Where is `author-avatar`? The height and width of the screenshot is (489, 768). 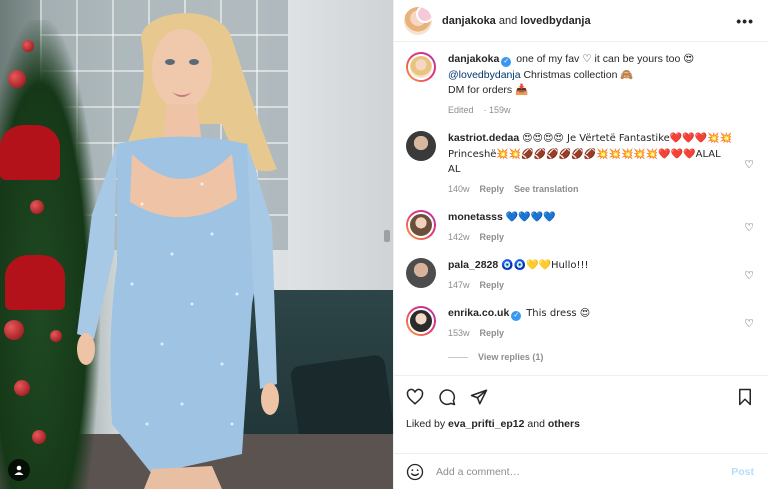 author-avatar is located at coordinates (418, 20).